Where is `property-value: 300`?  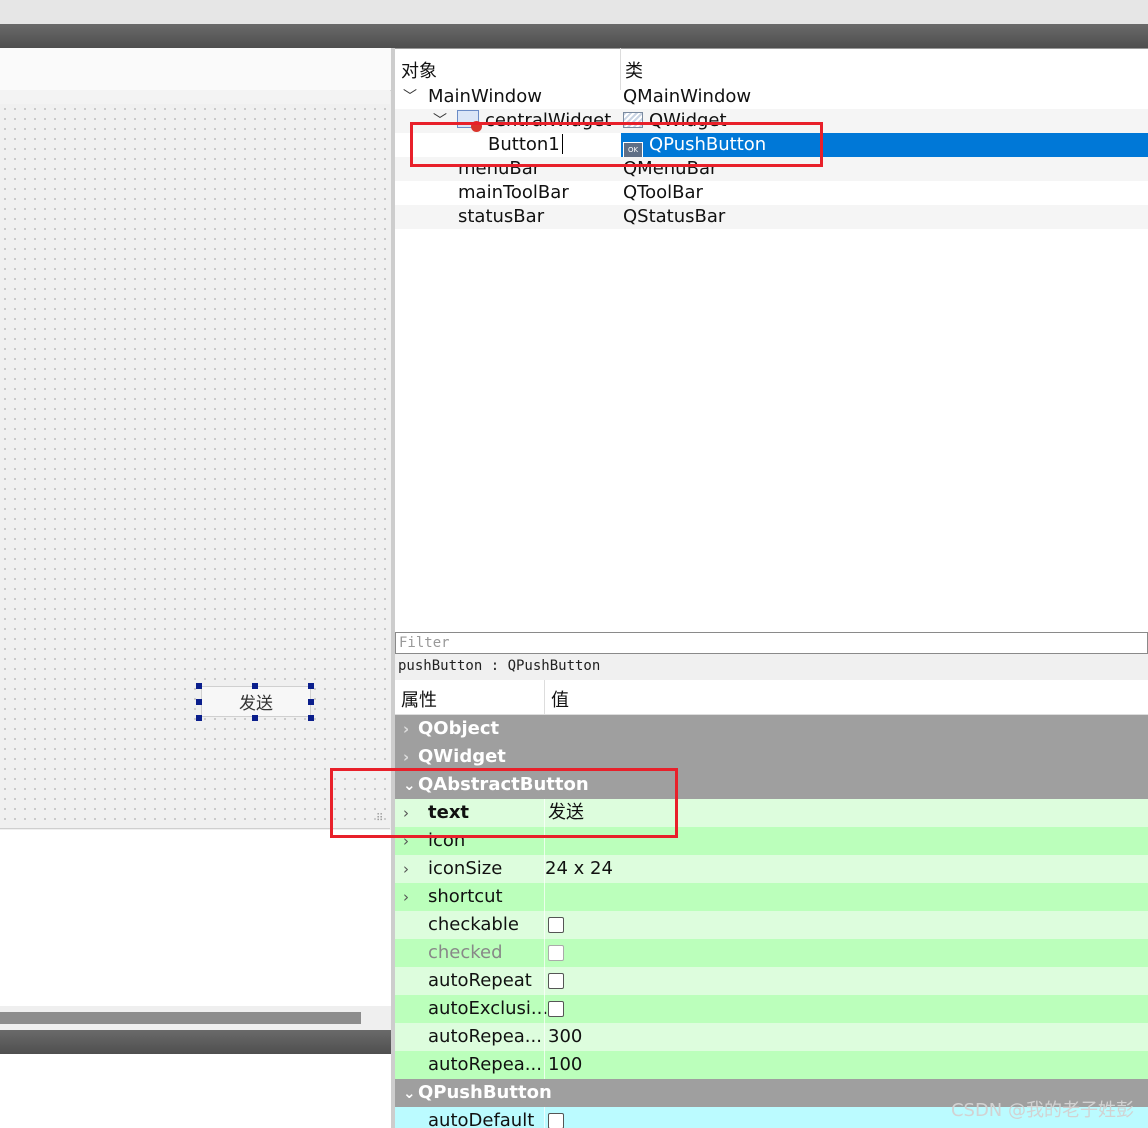 property-value: 300 is located at coordinates (565, 1037).